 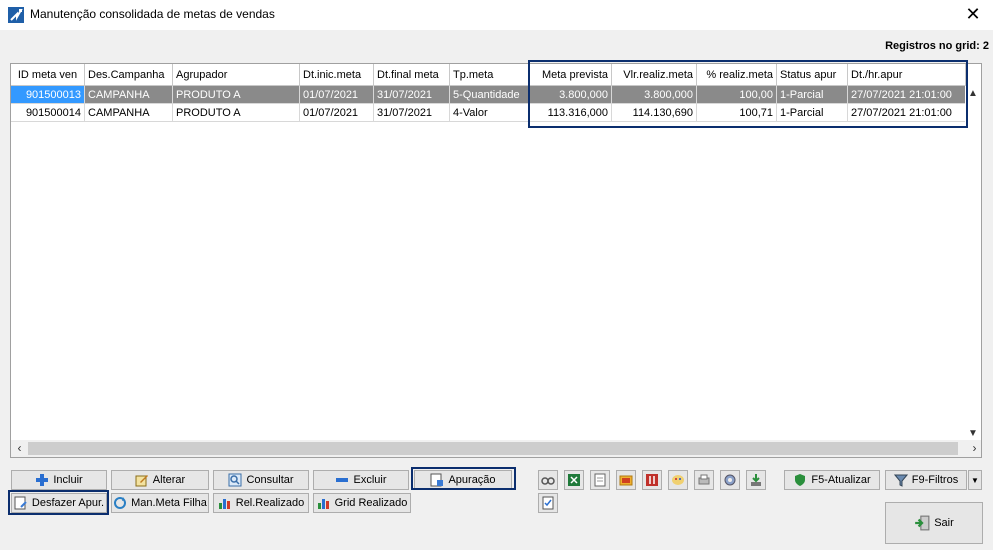 What do you see at coordinates (342, 480) in the screenshot?
I see `minus-icon` at bounding box center [342, 480].